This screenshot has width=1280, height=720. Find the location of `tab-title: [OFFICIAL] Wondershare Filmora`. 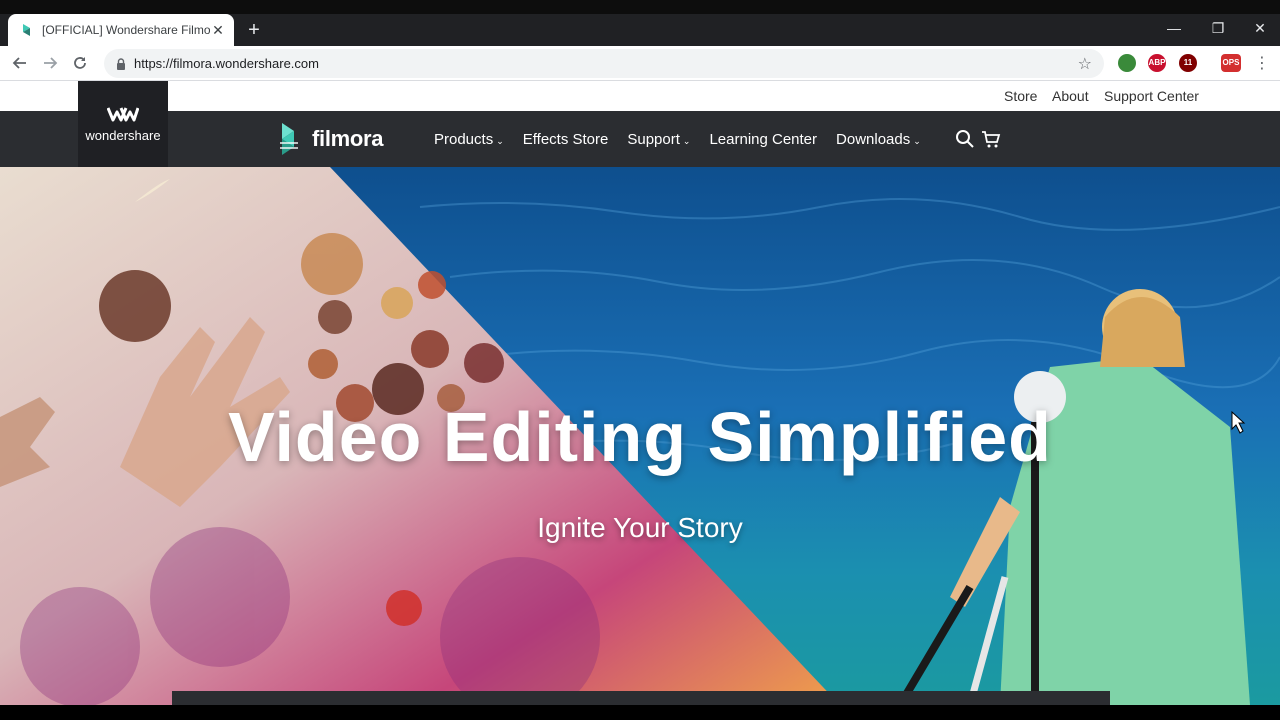

tab-title: [OFFICIAL] Wondershare Filmora is located at coordinates (126, 30).